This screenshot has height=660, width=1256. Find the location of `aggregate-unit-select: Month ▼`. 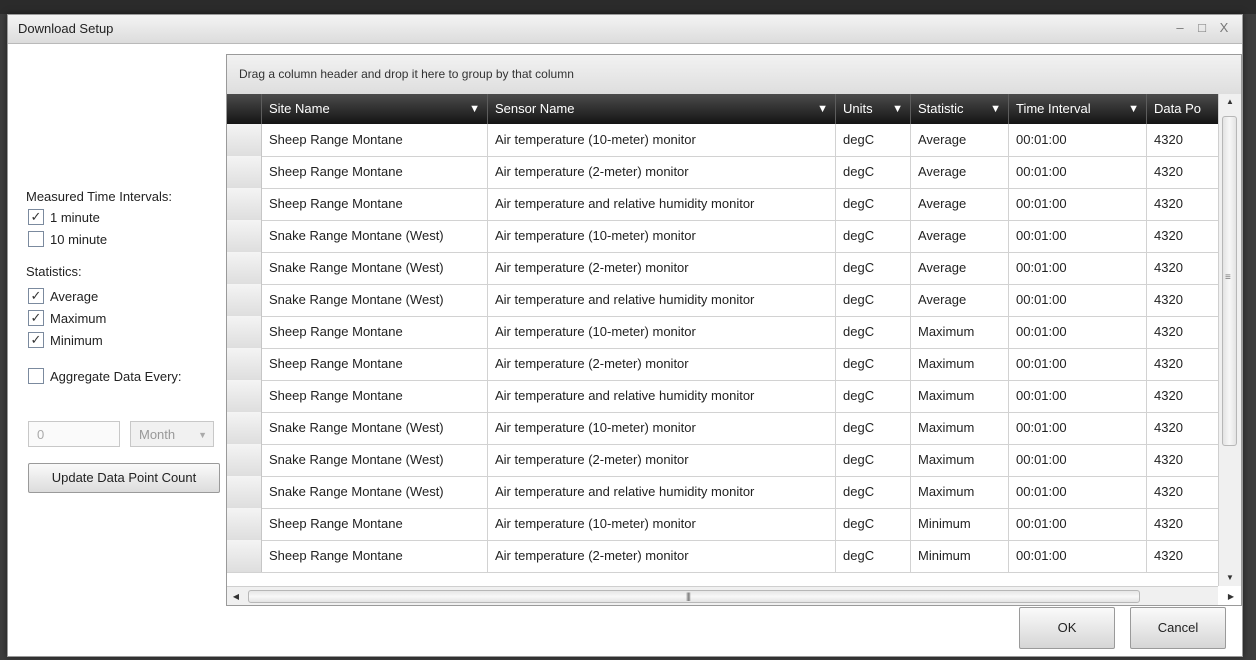

aggregate-unit-select: Month ▼ is located at coordinates (172, 434).